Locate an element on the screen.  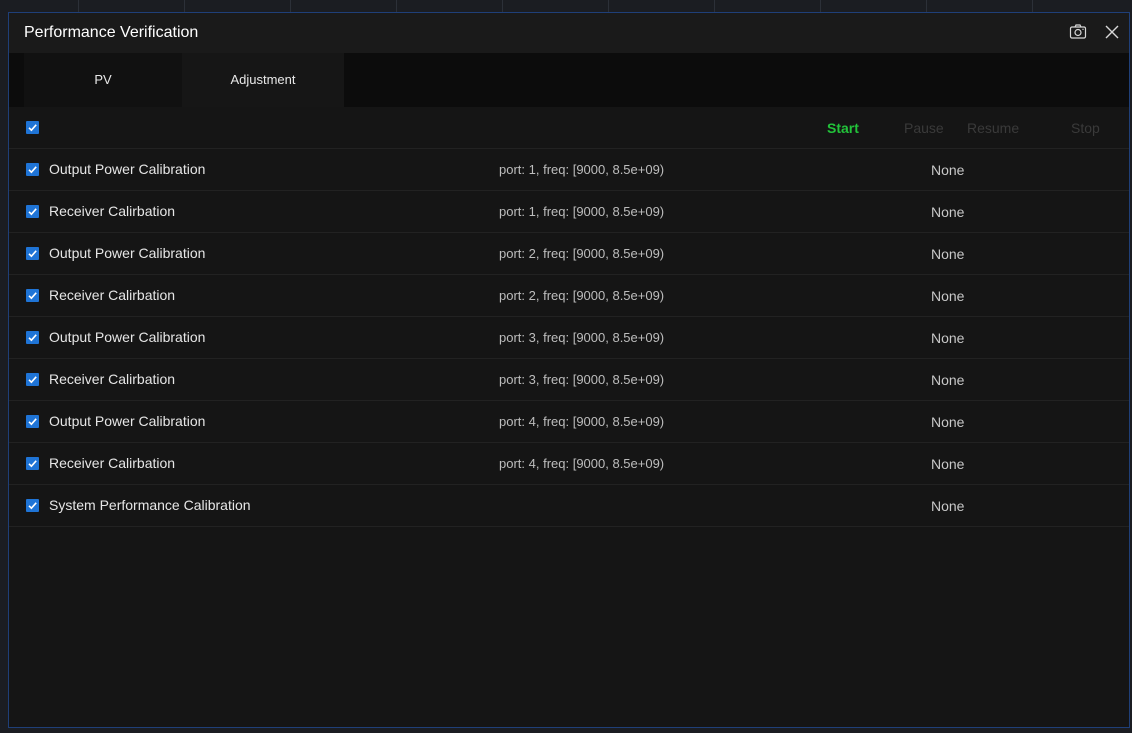
stop-button: Stop is located at coordinates (1085, 128).